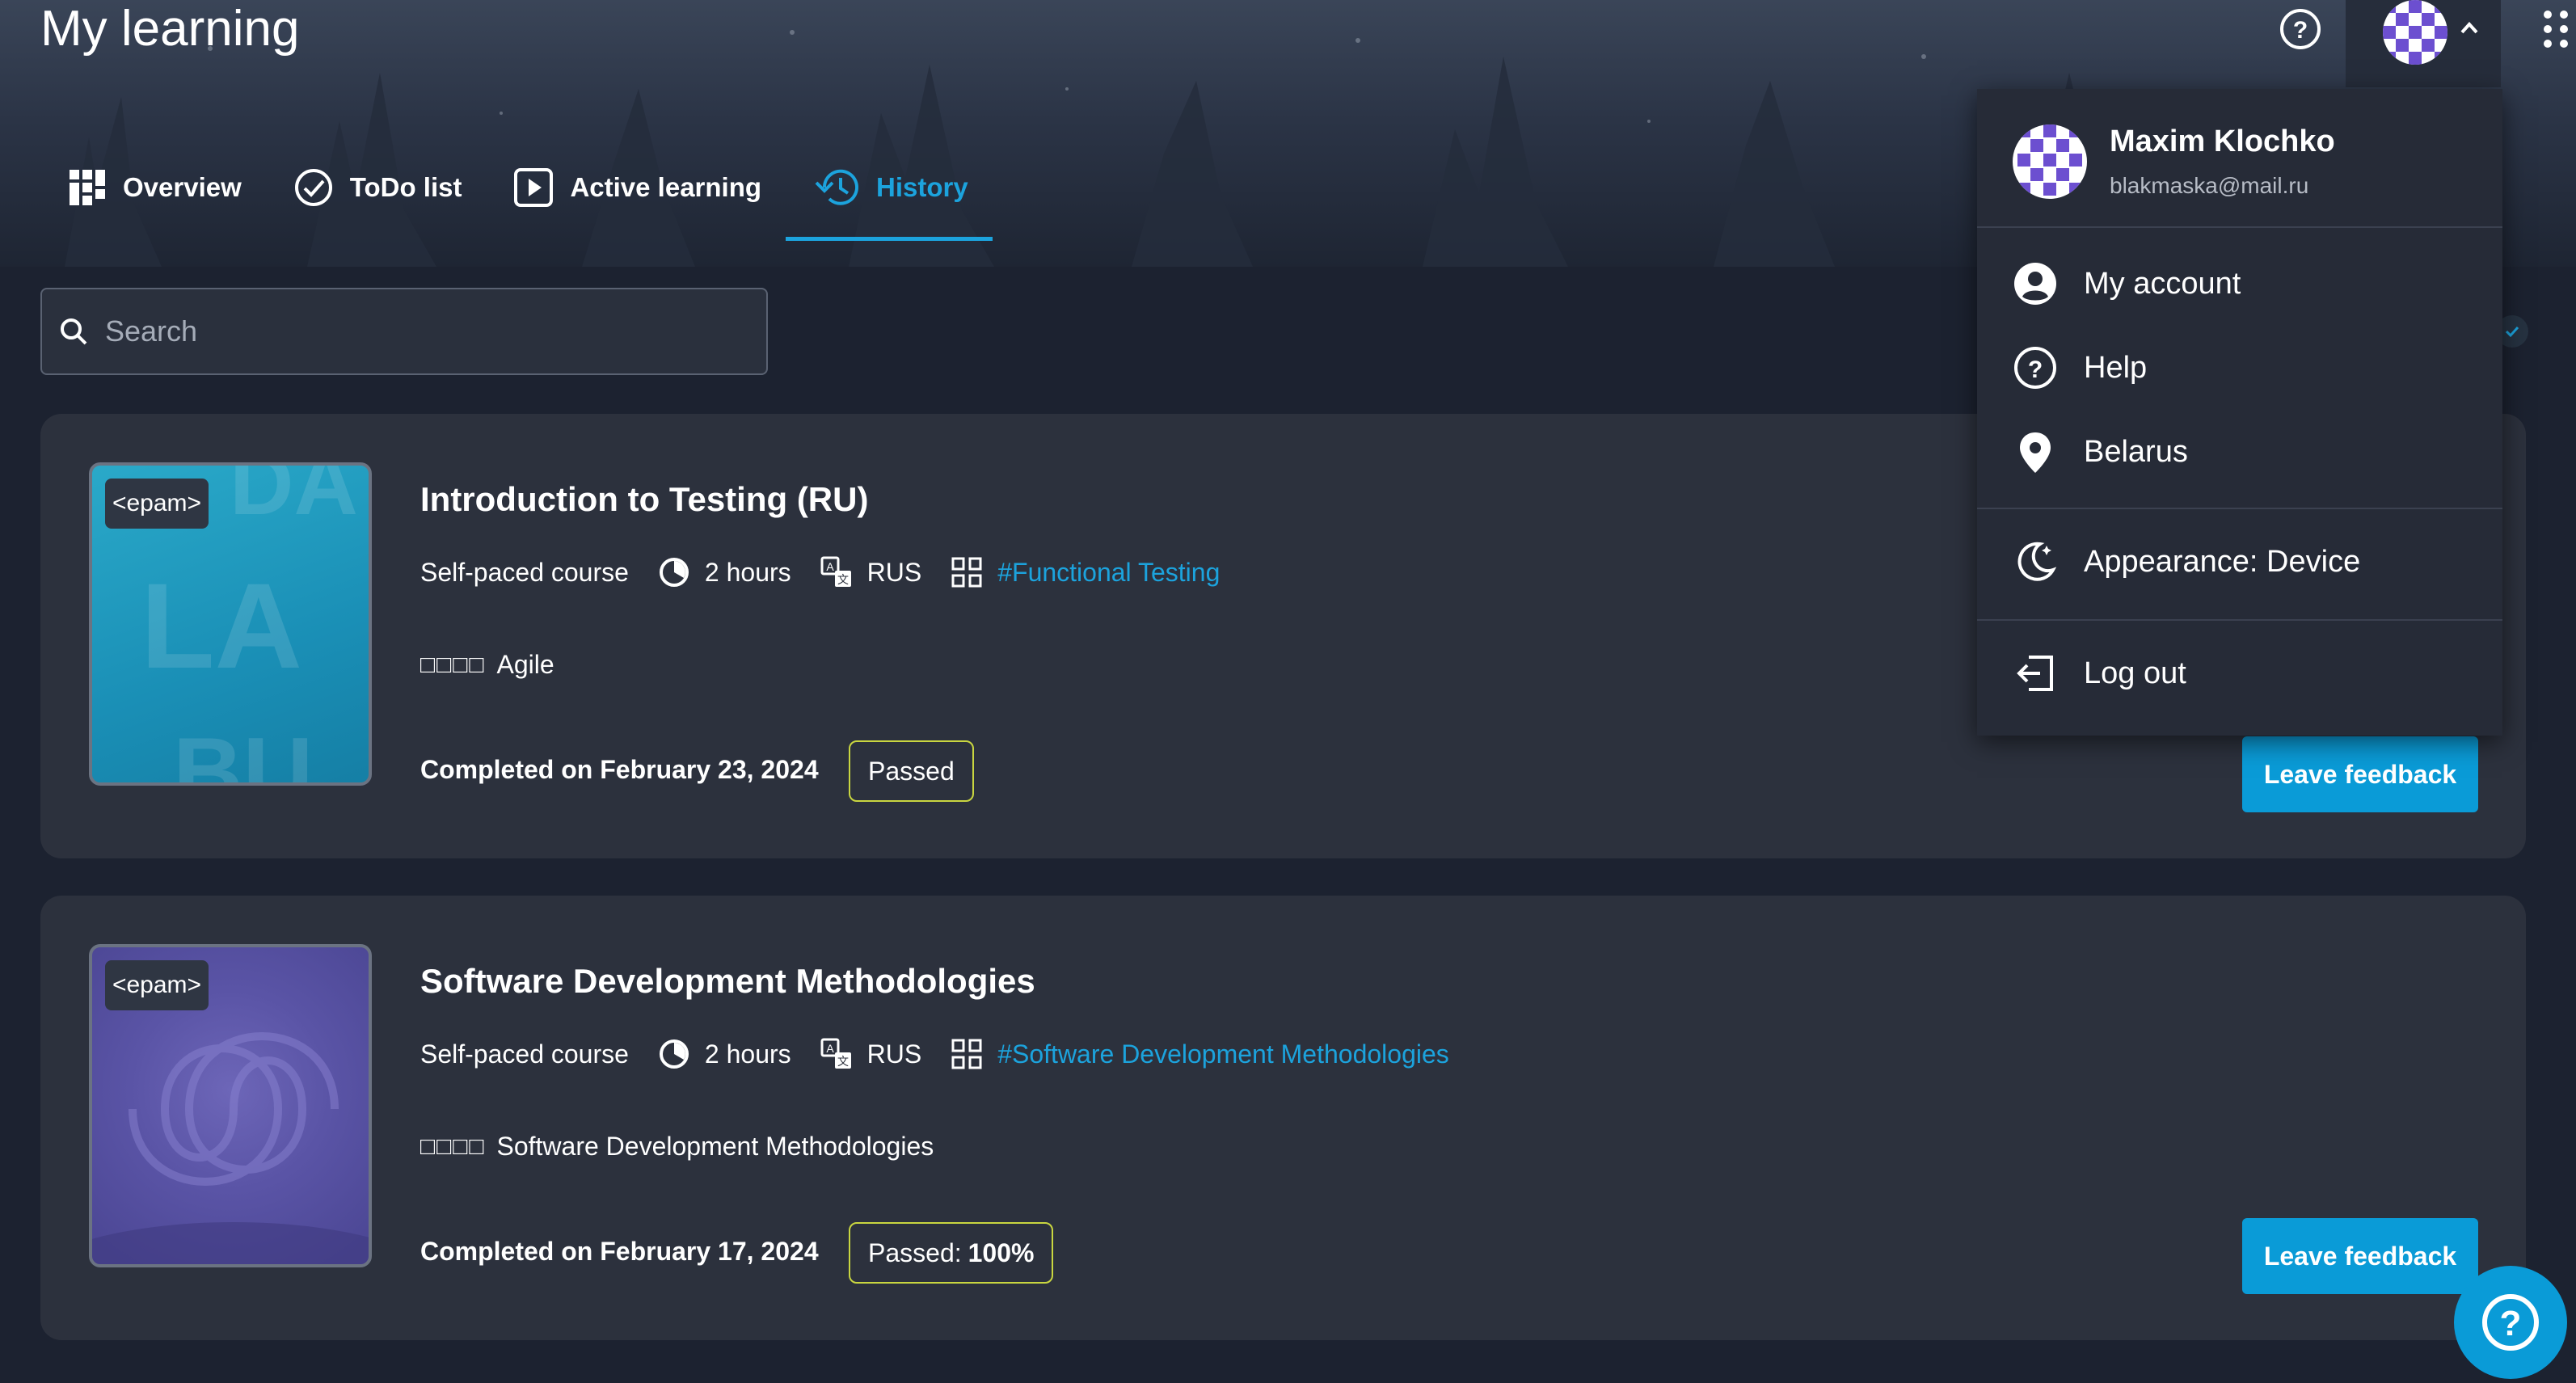 The image size is (2576, 1383). Describe the element at coordinates (1002, 1252) in the screenshot. I see `status-value: 100%` at that location.